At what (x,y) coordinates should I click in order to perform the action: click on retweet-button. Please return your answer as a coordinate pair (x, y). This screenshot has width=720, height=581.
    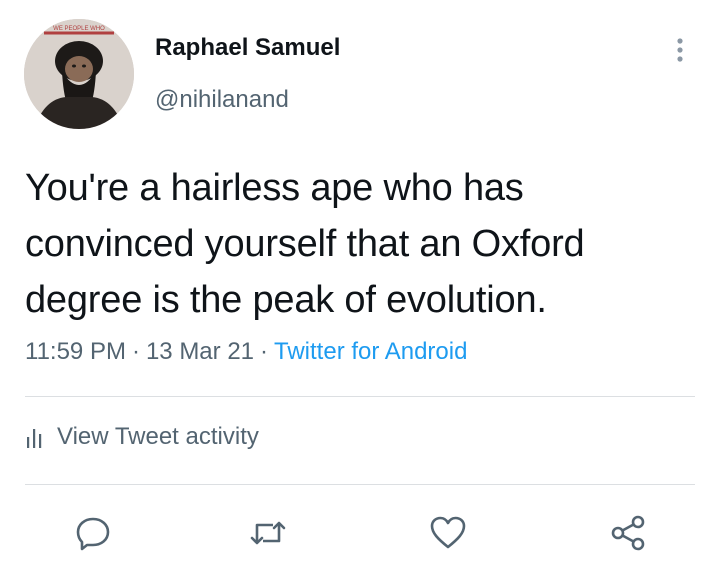
    Looking at the image, I should click on (268, 533).